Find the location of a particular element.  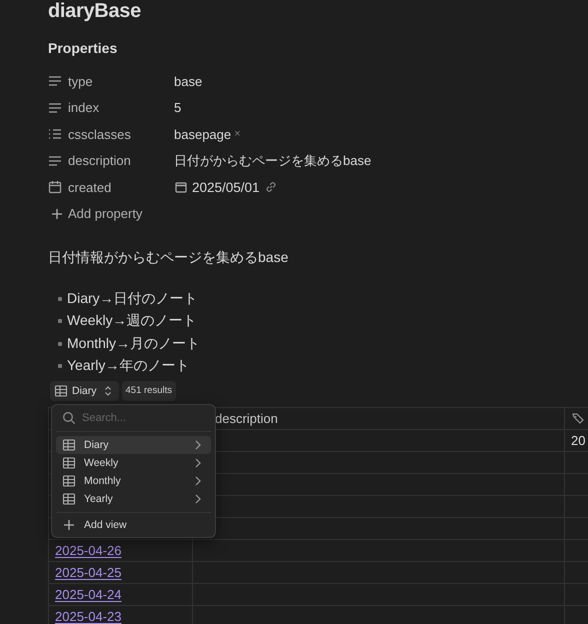

file-link: 2025-04-24 is located at coordinates (88, 594).